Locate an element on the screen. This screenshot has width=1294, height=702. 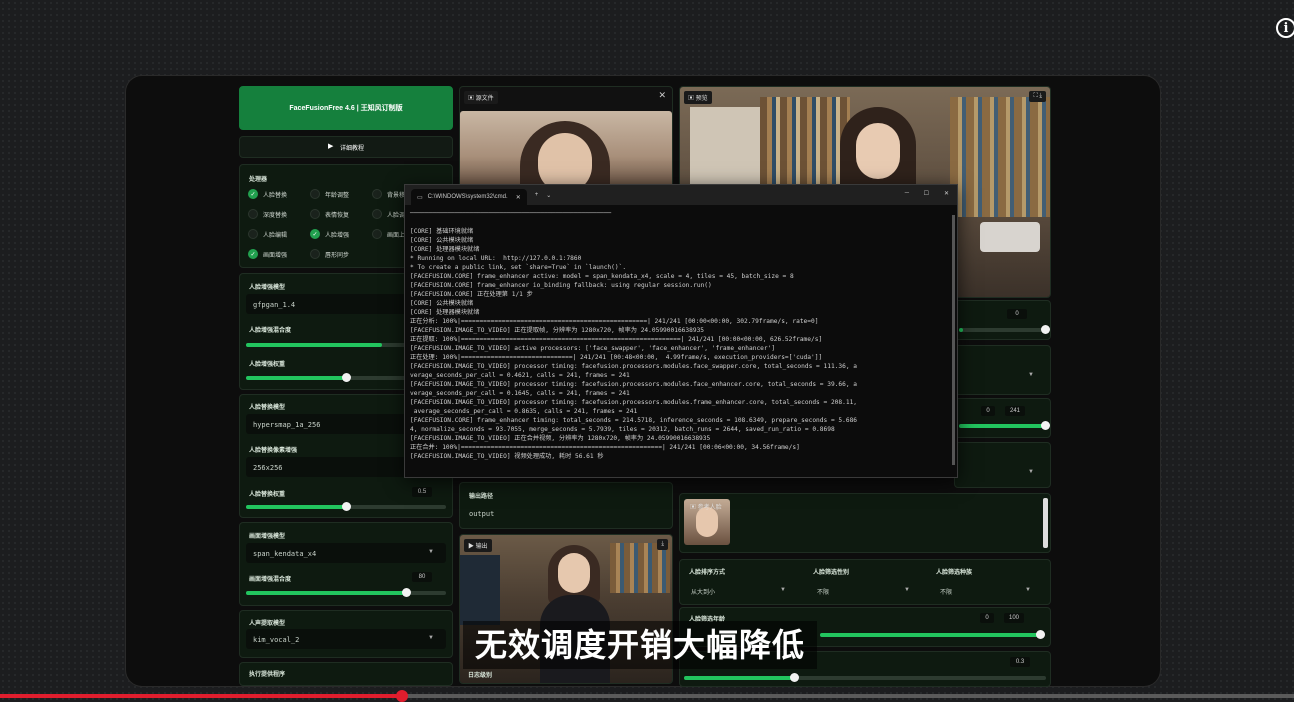
terminal-line: [CORE] 公共模块就绪 is located at coordinates (442, 303).